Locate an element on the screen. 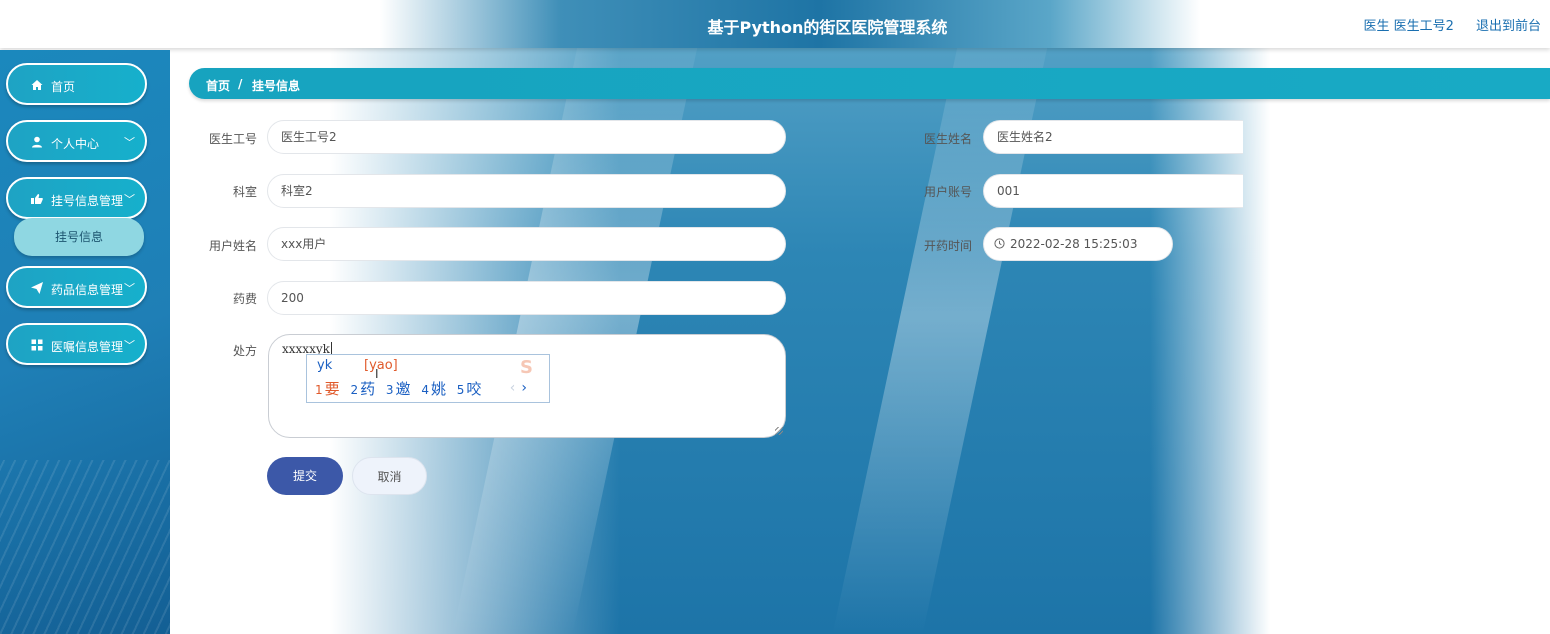 Image resolution: width=1550 pixels, height=634 pixels. time-picker: 2022-02-28 15:25:03 is located at coordinates (1078, 244).